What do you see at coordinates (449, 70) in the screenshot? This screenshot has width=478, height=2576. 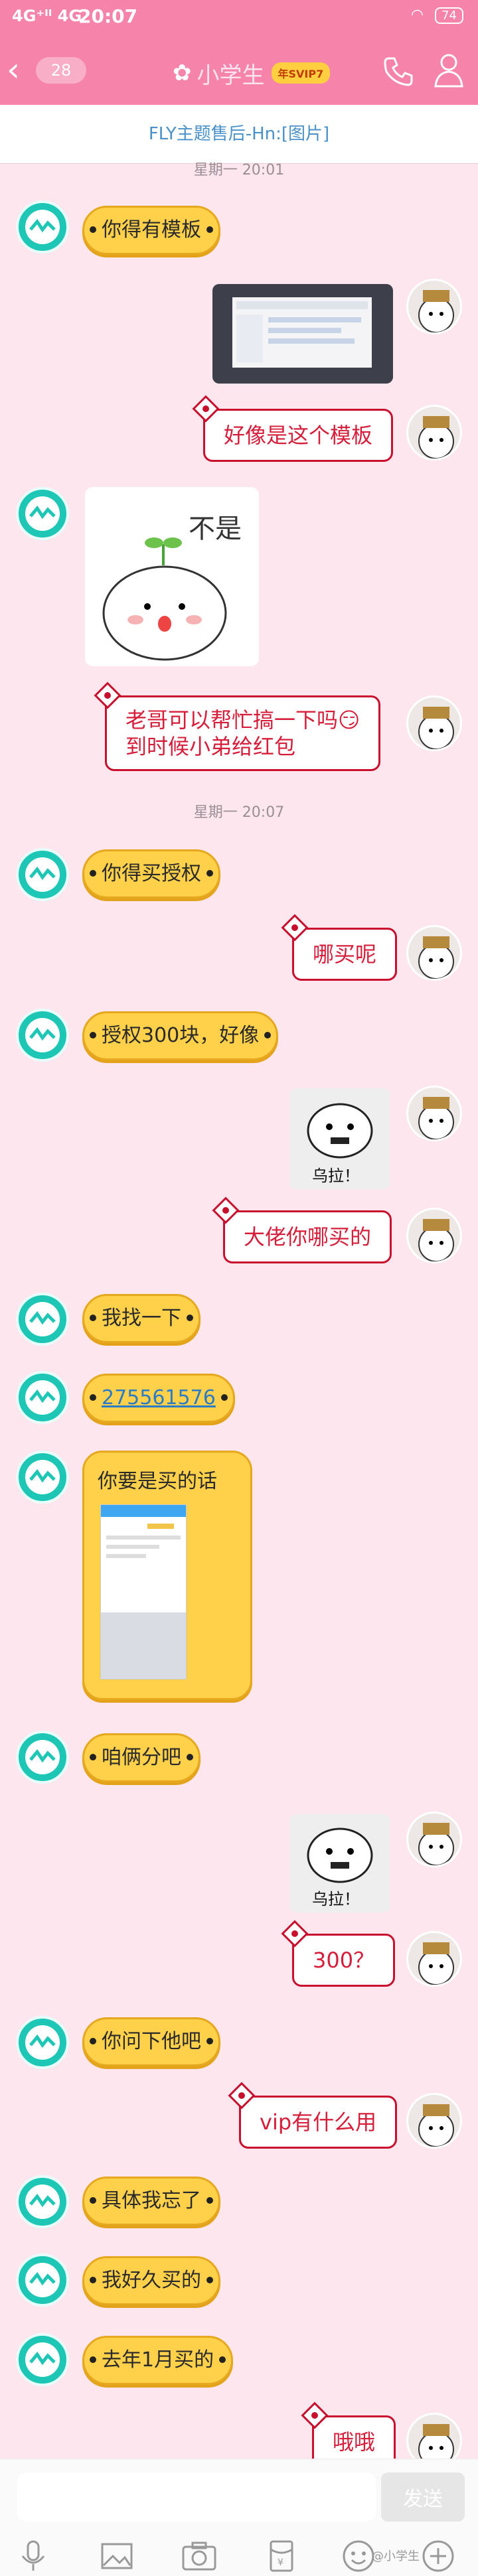 I see `profile-icon` at bounding box center [449, 70].